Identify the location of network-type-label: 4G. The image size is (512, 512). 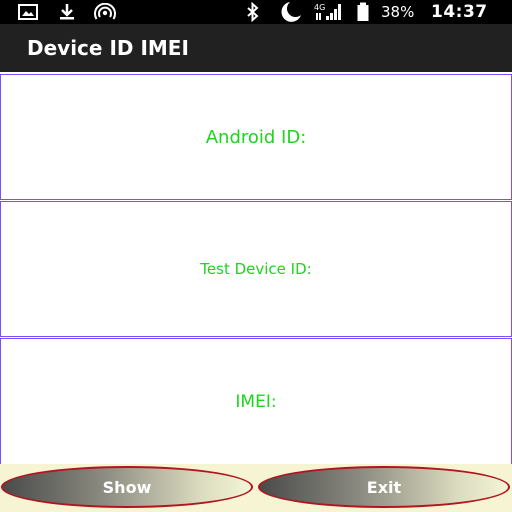
(319, 7).